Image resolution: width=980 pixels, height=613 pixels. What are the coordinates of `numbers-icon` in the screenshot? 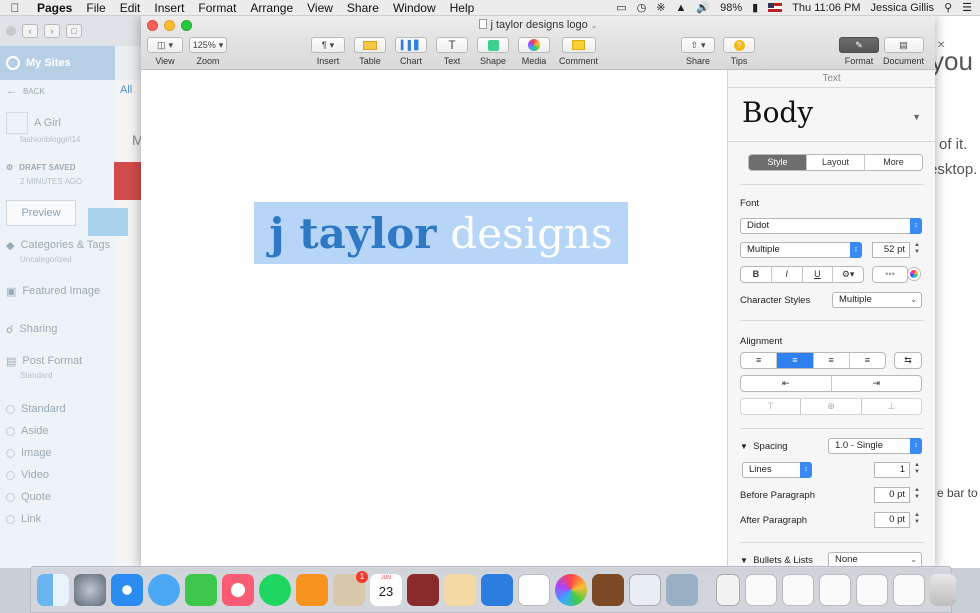 It's located at (534, 589).